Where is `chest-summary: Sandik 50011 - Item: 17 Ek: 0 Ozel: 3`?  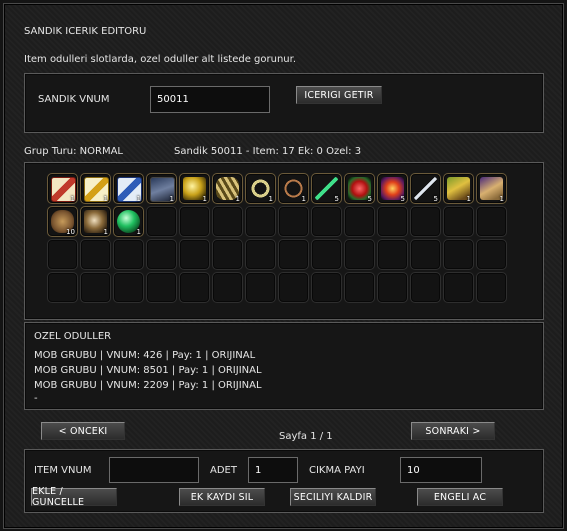 chest-summary: Sandik 50011 - Item: 17 Ek: 0 Ozel: 3 is located at coordinates (268, 151).